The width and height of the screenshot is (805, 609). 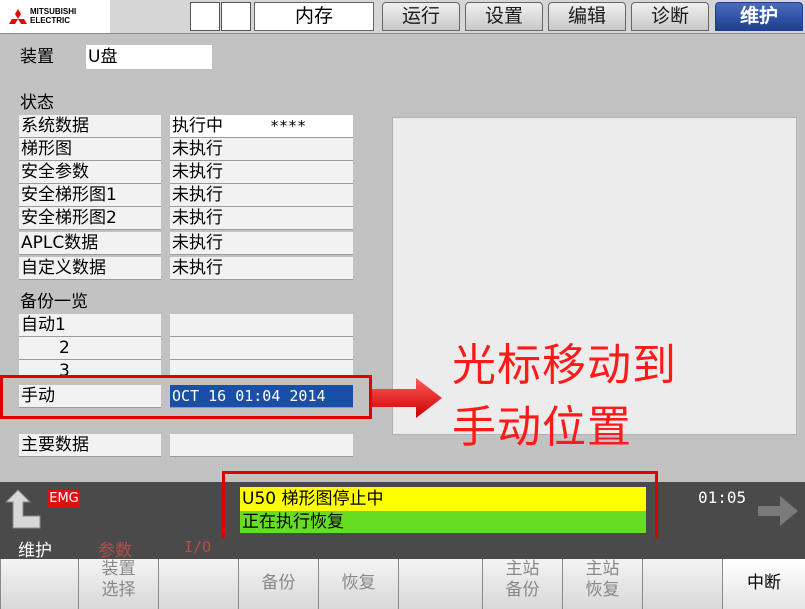 I want to click on mode-label-bar: 维护 参数 I/O, so click(x=402, y=549).